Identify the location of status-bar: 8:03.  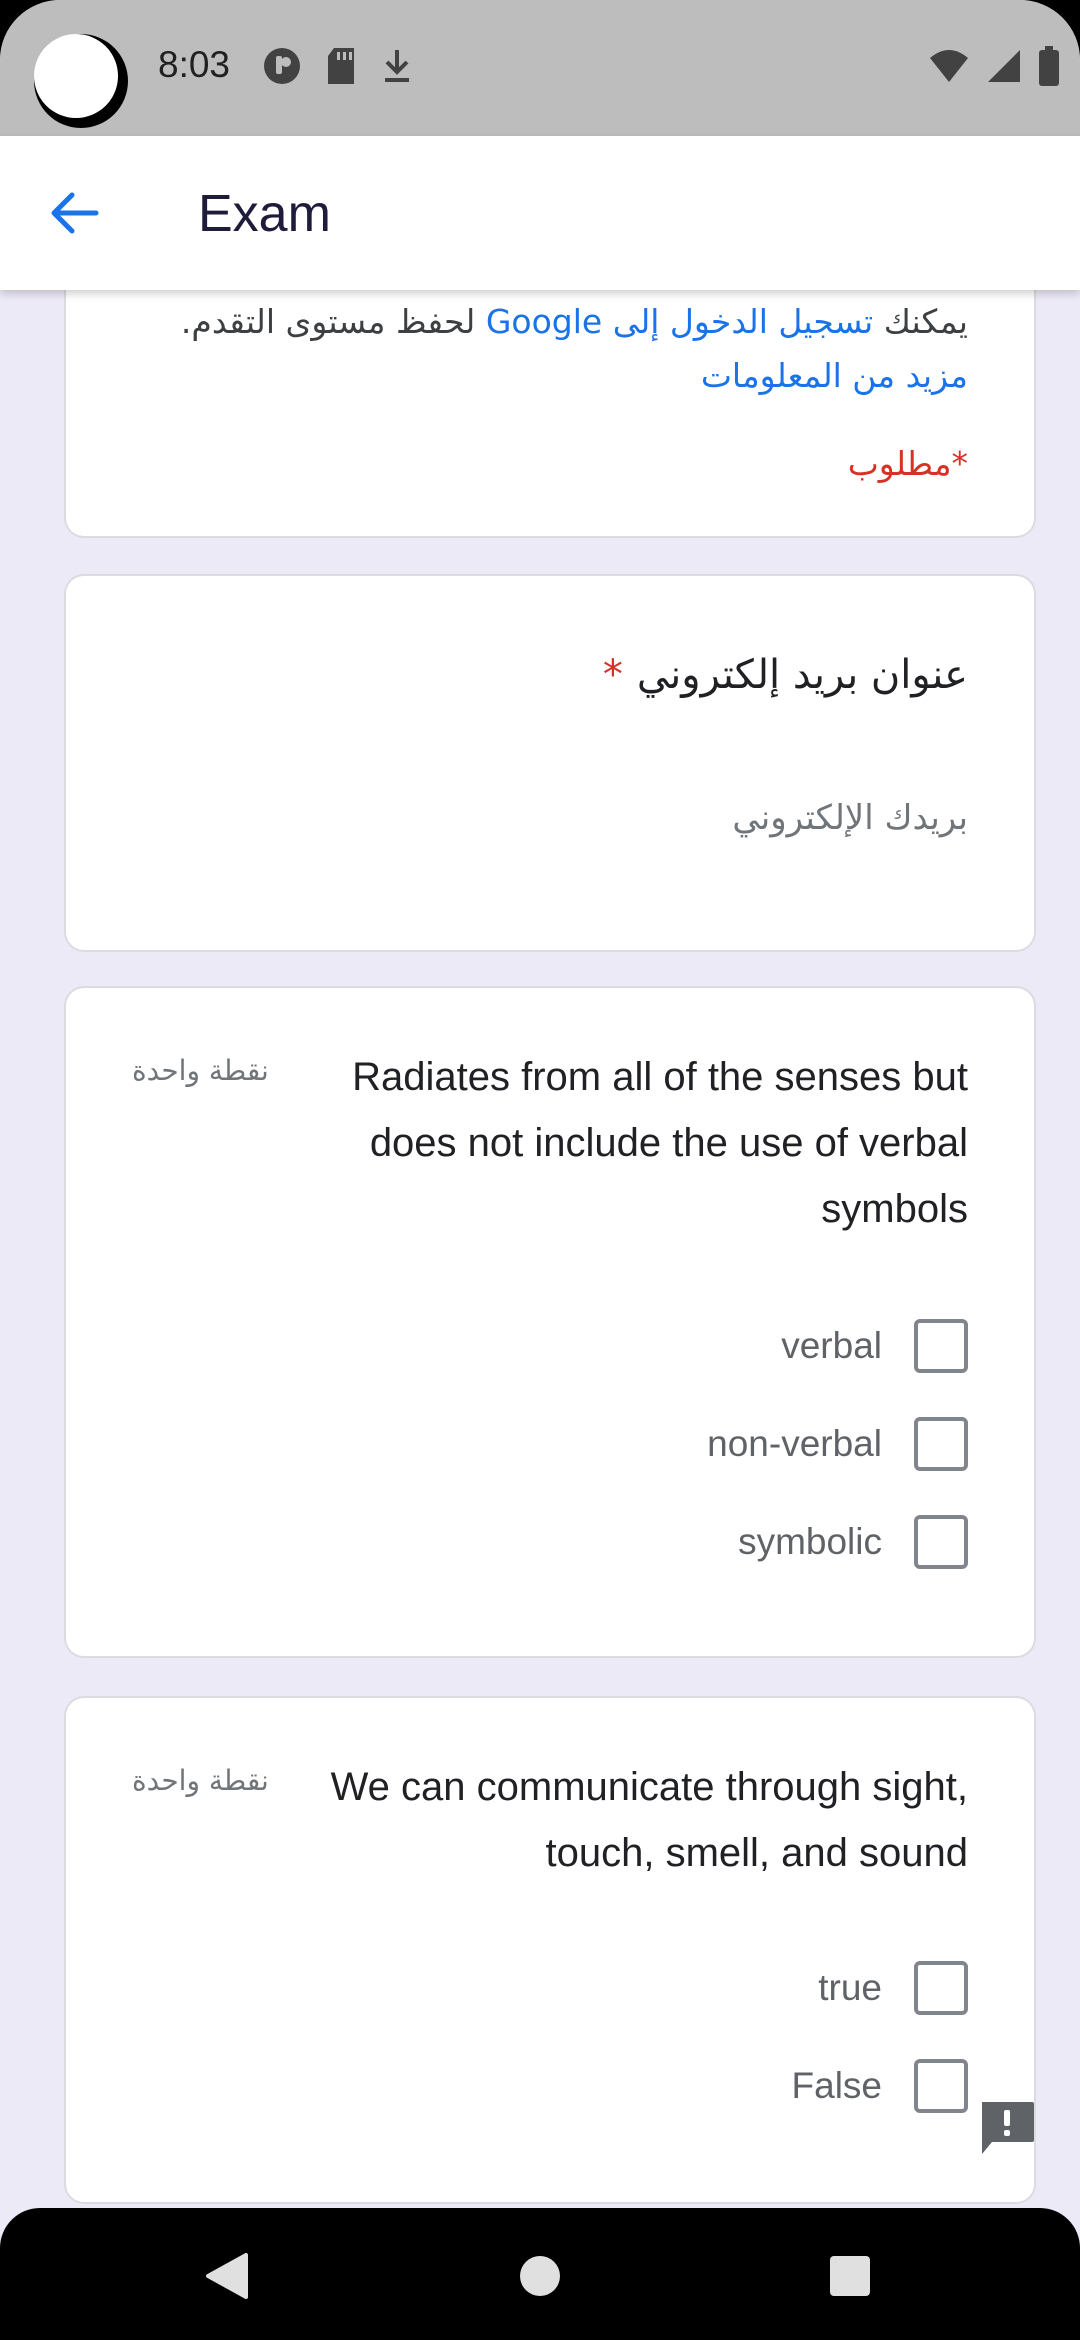
(540, 68).